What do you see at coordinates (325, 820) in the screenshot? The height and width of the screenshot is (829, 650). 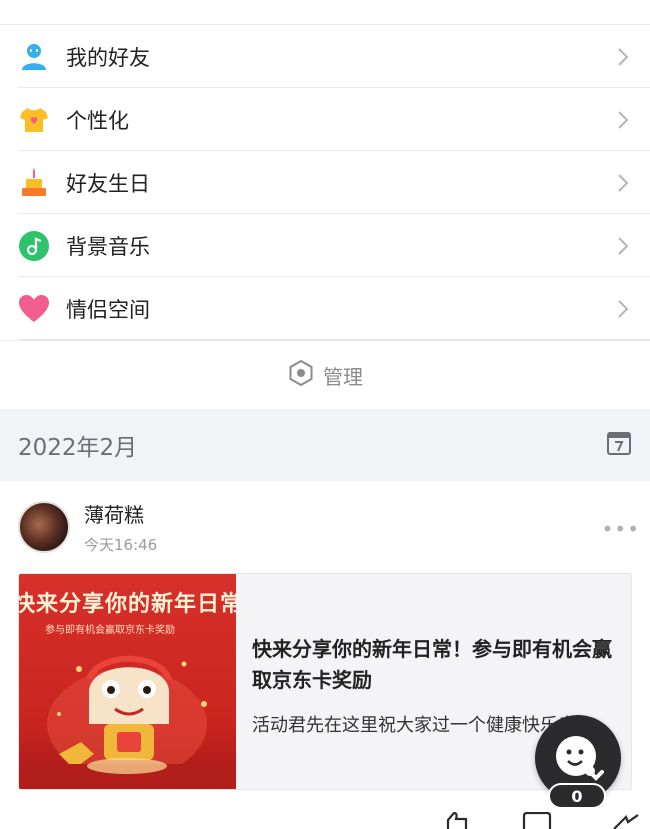 I see `post-action-bar` at bounding box center [325, 820].